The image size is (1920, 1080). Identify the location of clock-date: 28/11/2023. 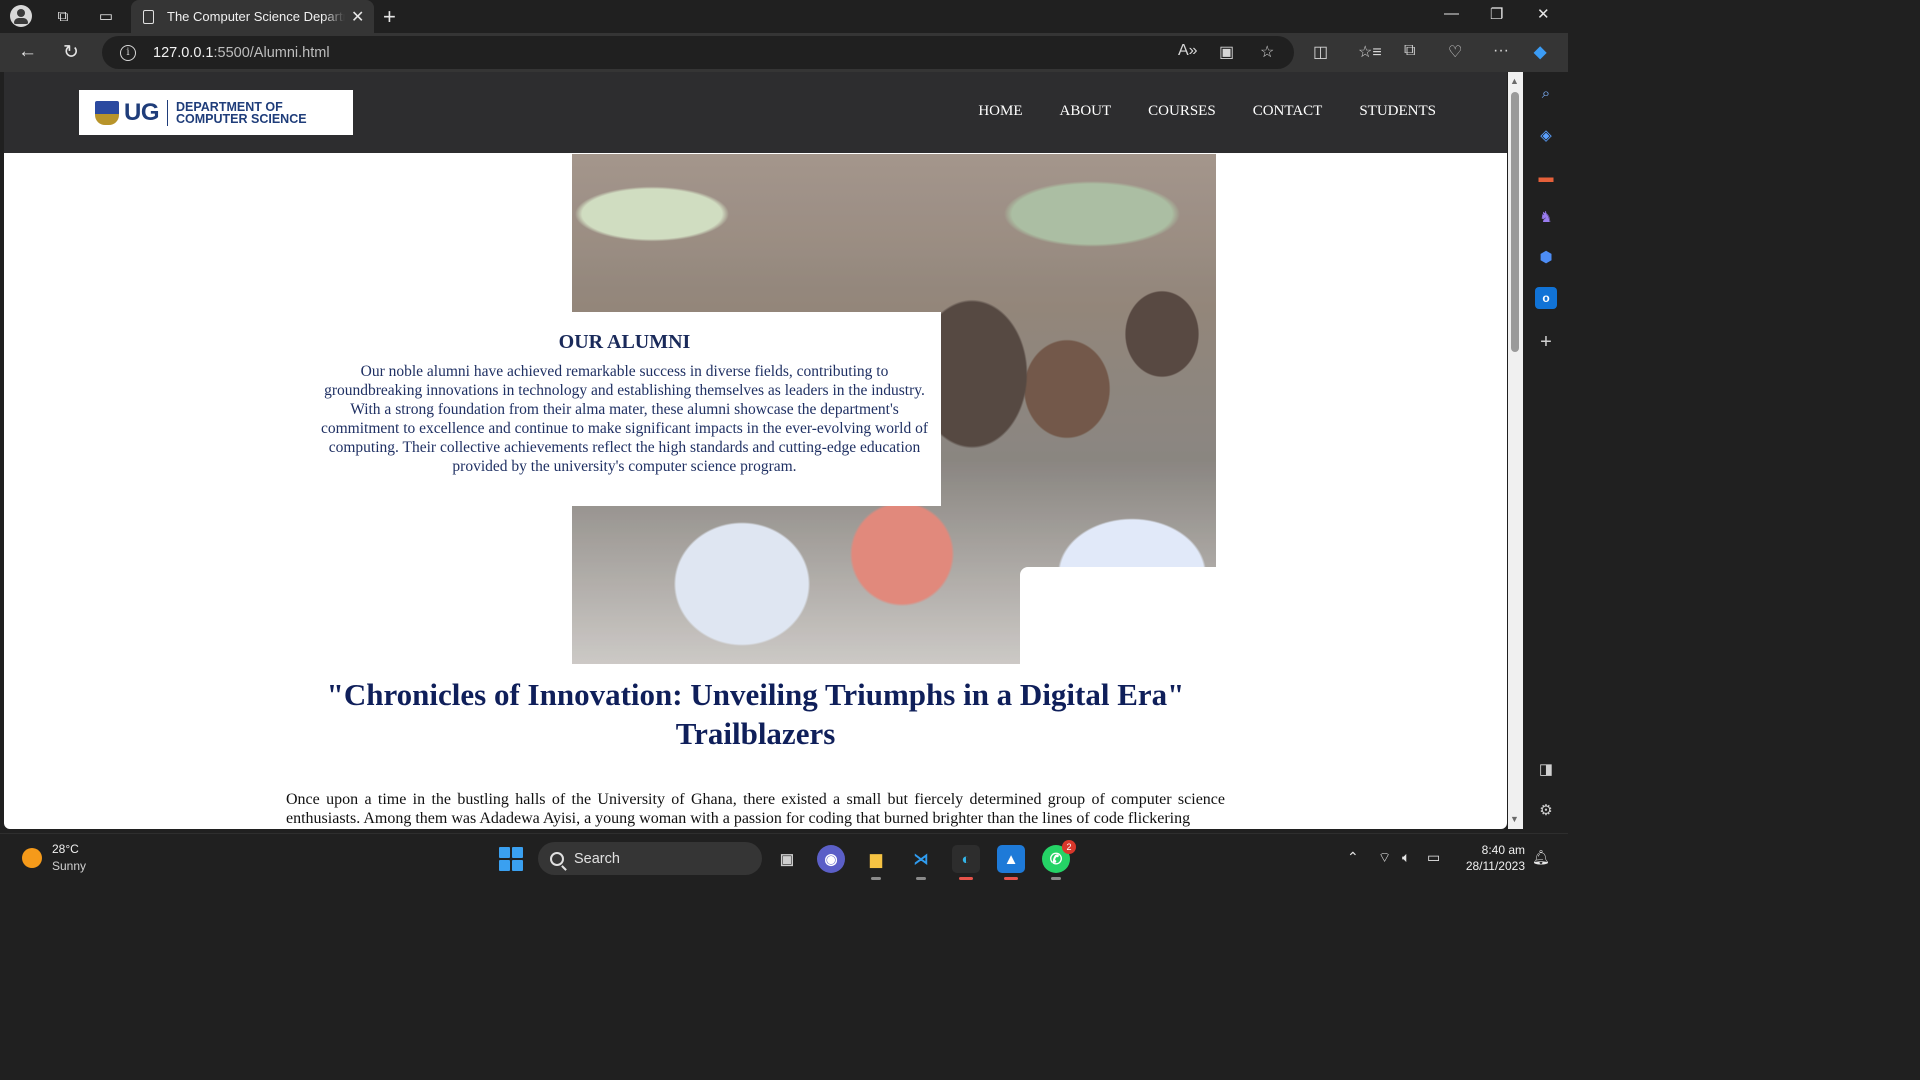
(1495, 866).